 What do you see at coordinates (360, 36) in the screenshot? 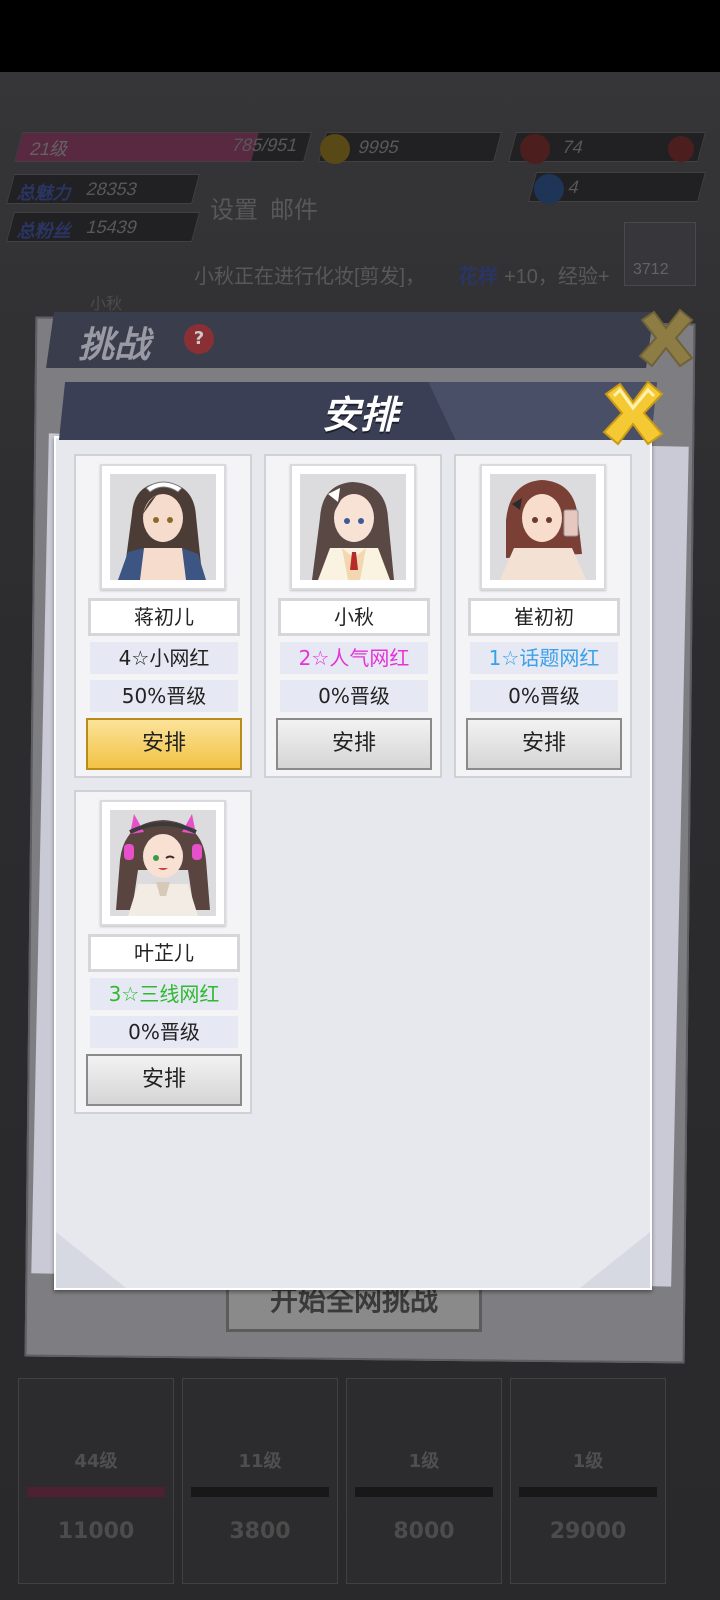
I see `status-bar-area` at bounding box center [360, 36].